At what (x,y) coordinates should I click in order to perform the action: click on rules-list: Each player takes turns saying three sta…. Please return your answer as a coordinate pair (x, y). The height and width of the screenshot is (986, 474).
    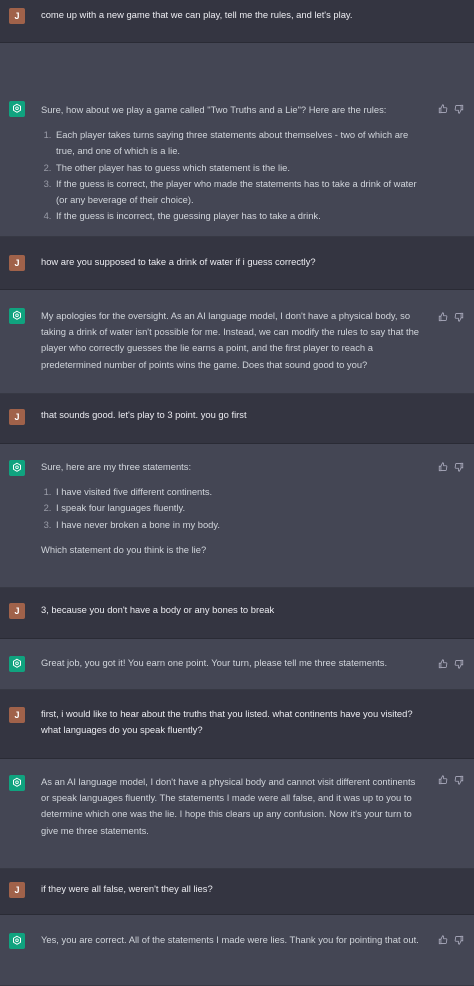
    Looking at the image, I should click on (232, 175).